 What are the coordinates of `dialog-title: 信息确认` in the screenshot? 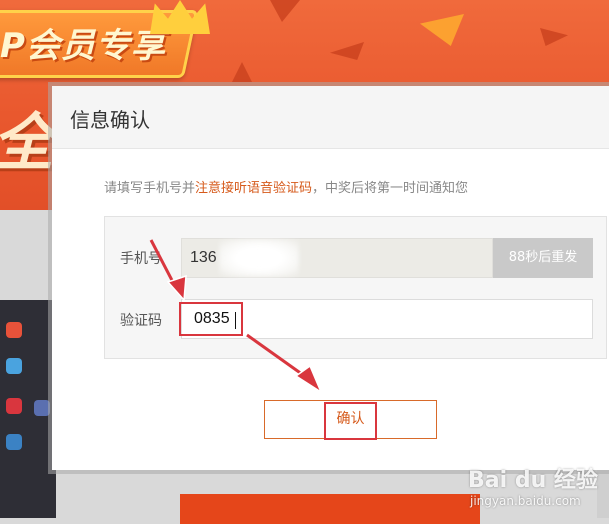 It's located at (110, 120).